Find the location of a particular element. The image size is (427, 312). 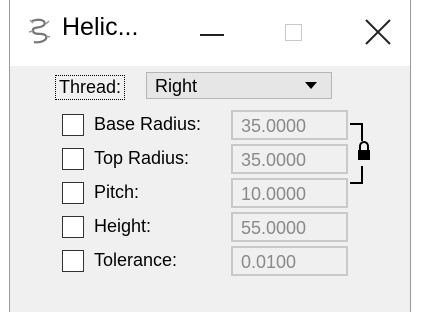

chevron-down-icon is located at coordinates (311, 85).